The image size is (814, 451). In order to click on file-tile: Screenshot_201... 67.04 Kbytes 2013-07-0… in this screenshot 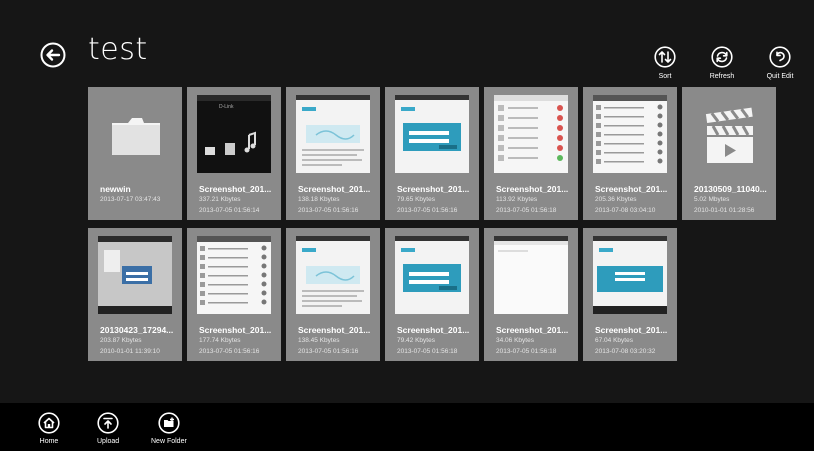, I will do `click(630, 294)`.